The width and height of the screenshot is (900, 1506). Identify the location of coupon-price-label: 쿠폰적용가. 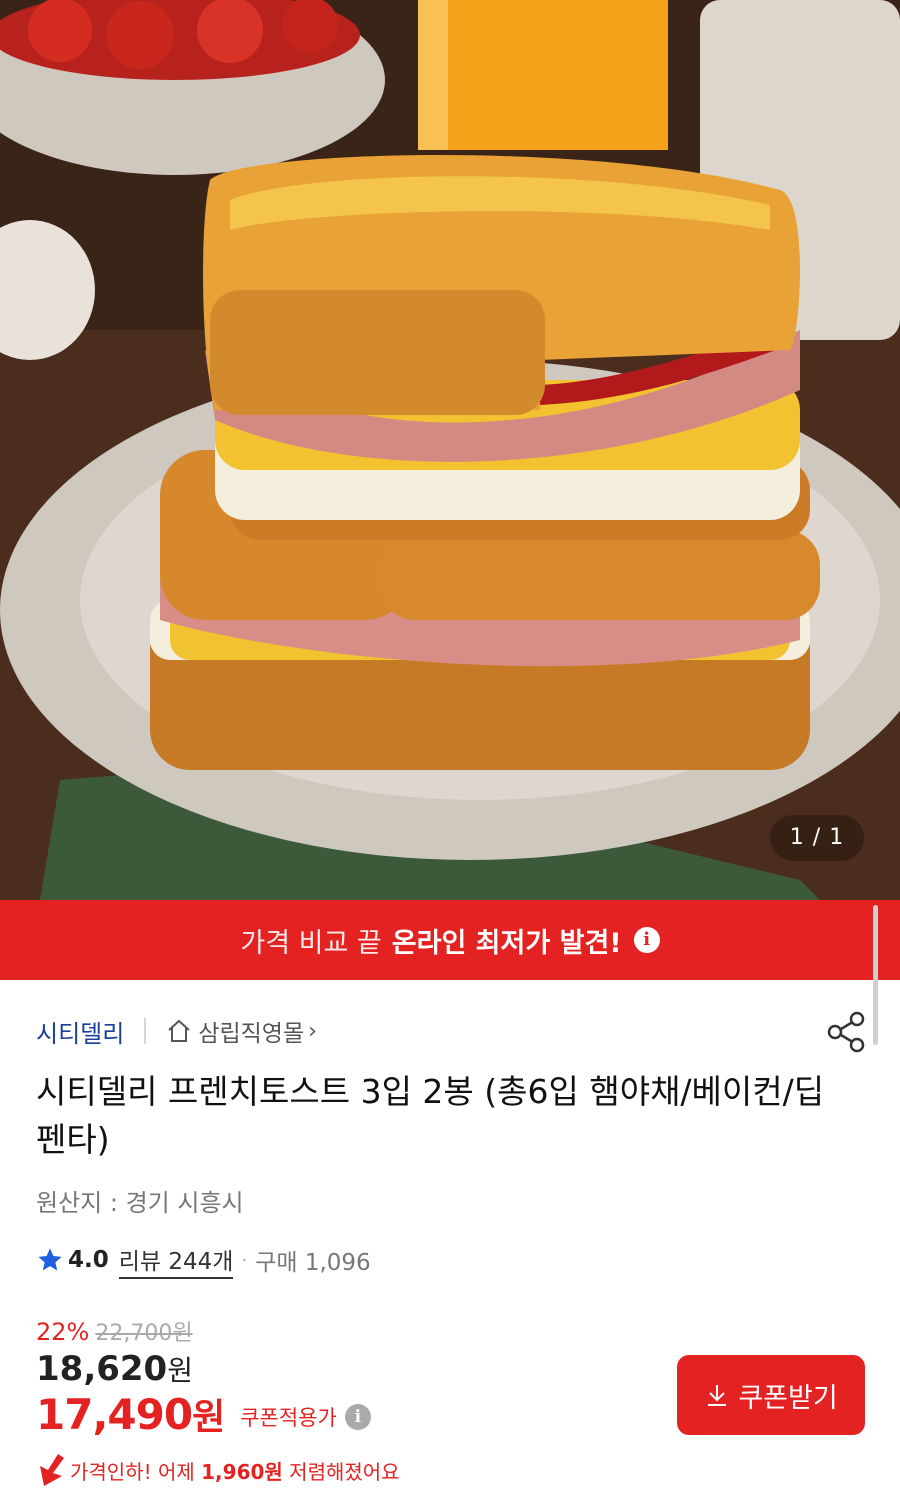
(288, 1418).